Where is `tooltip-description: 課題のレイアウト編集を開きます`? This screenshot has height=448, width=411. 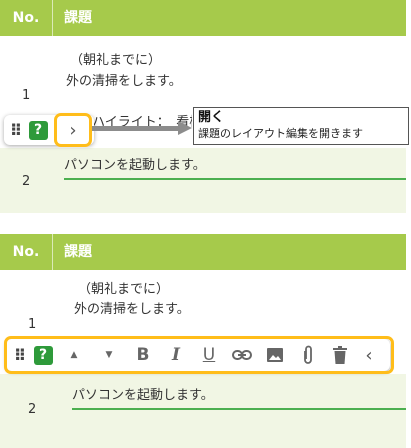 tooltip-description: 課題のレイアウト編集を開きます is located at coordinates (280, 133).